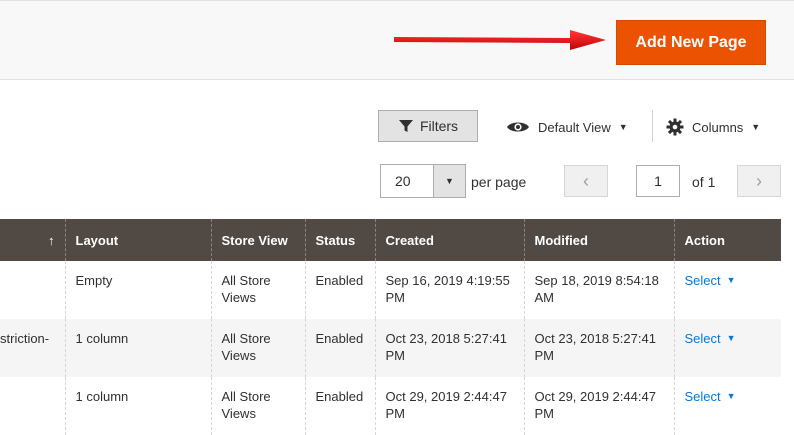 This screenshot has width=794, height=435. Describe the element at coordinates (137, 290) in the screenshot. I see `cell-layout: Empty` at that location.